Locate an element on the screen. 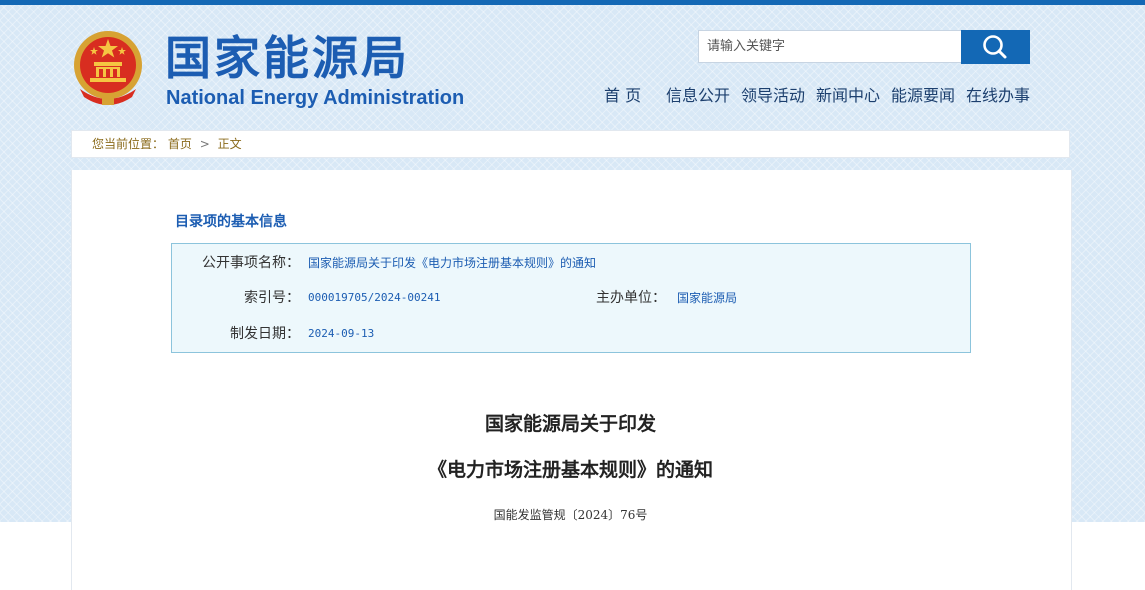 This screenshot has width=1145, height=590. nav-online-services: 在线办事 is located at coordinates (998, 96).